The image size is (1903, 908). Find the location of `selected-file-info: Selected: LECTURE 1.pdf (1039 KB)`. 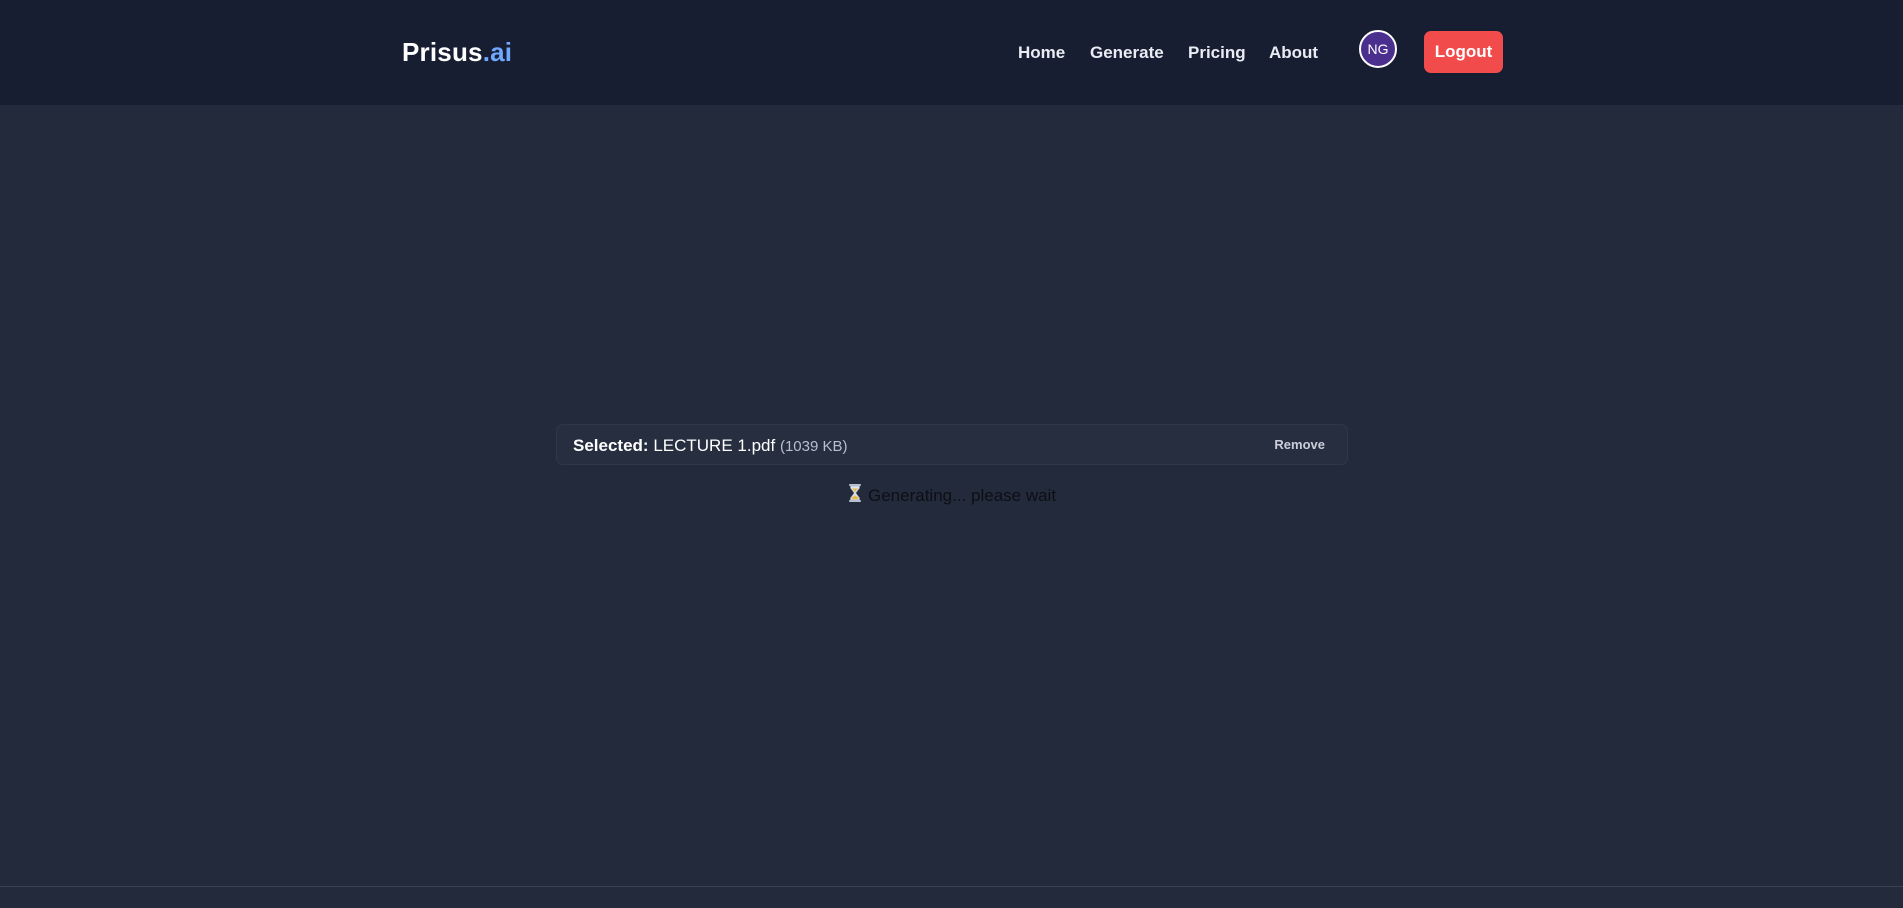

selected-file-info: Selected: LECTURE 1.pdf (1039 KB) is located at coordinates (710, 446).